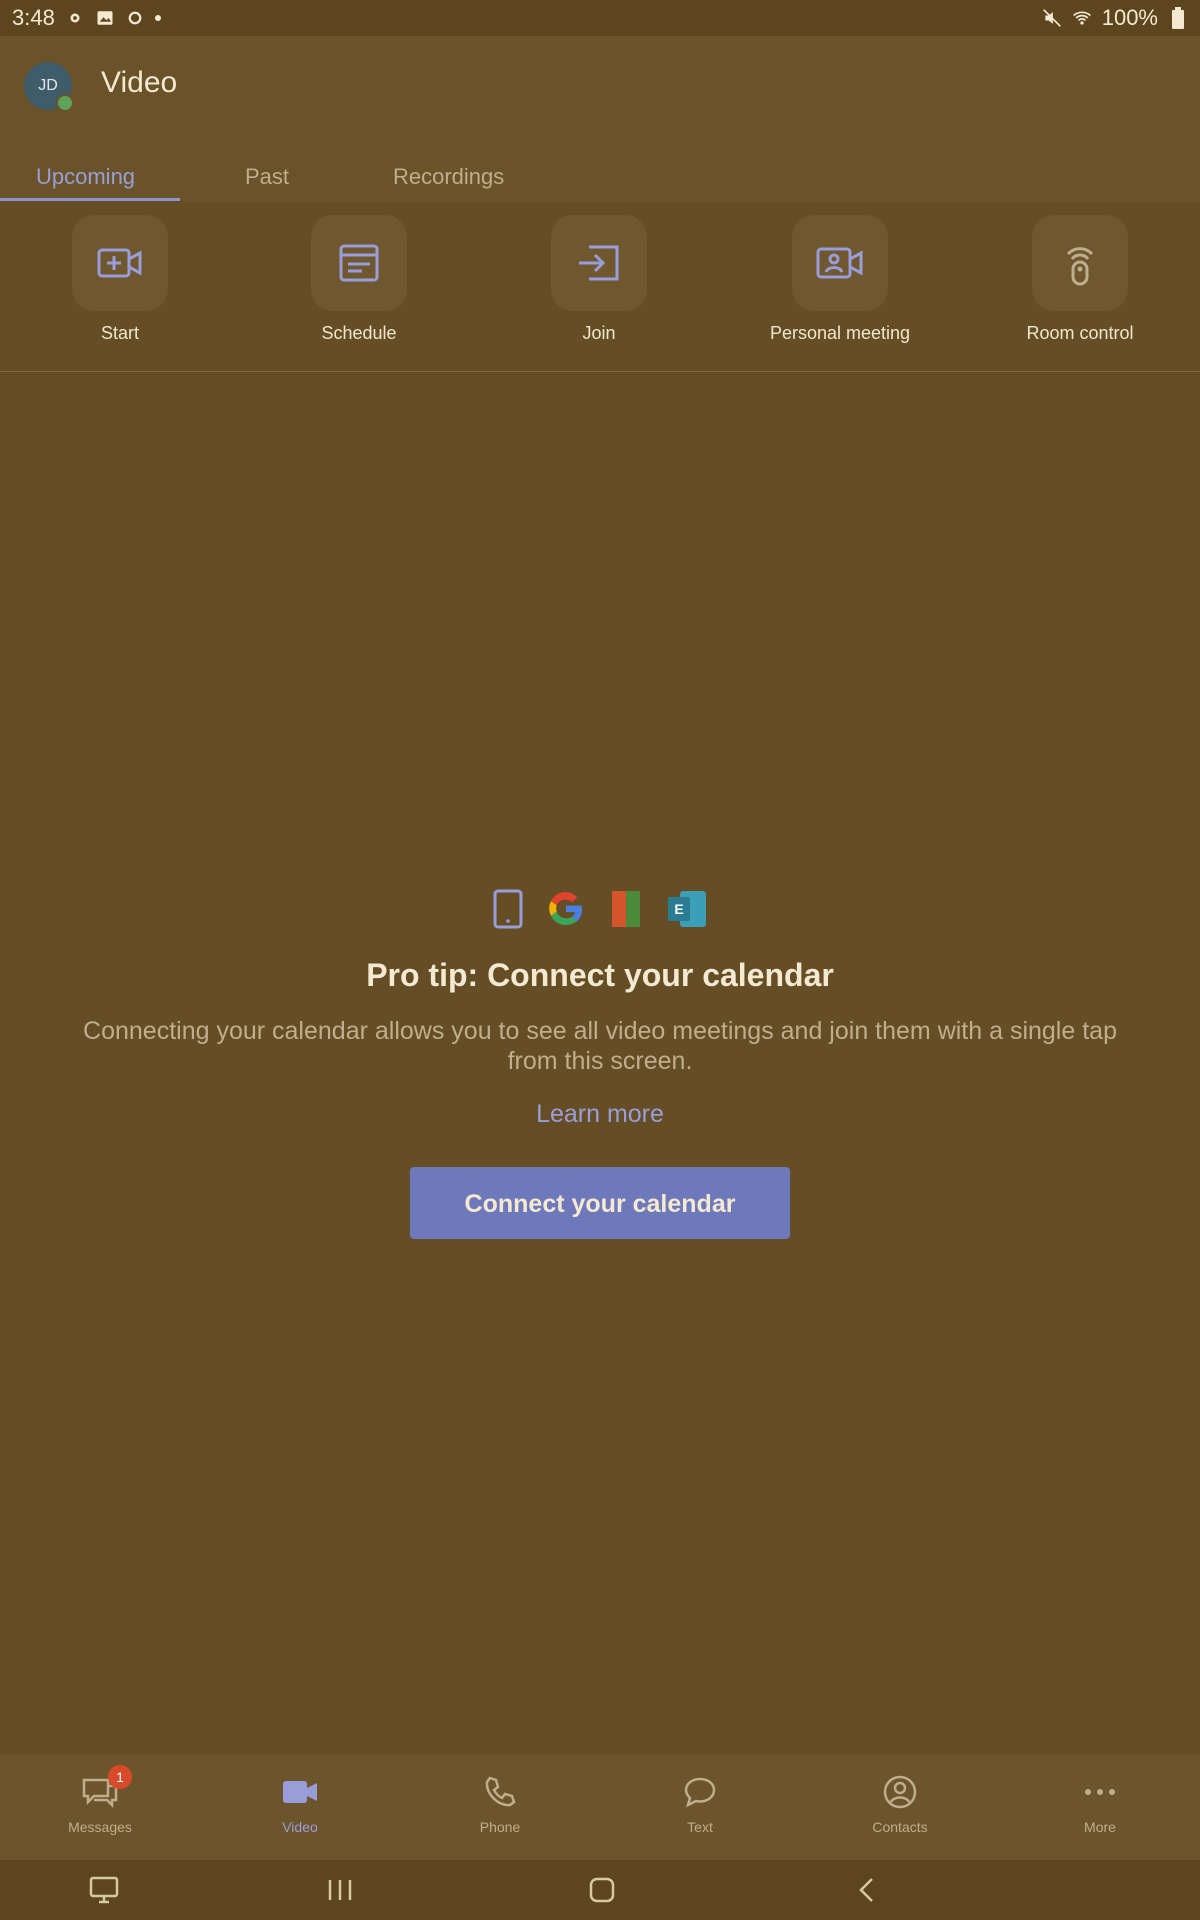 This screenshot has width=1200, height=1920. I want to click on personal-meeting-label: Personal meeting, so click(840, 333).